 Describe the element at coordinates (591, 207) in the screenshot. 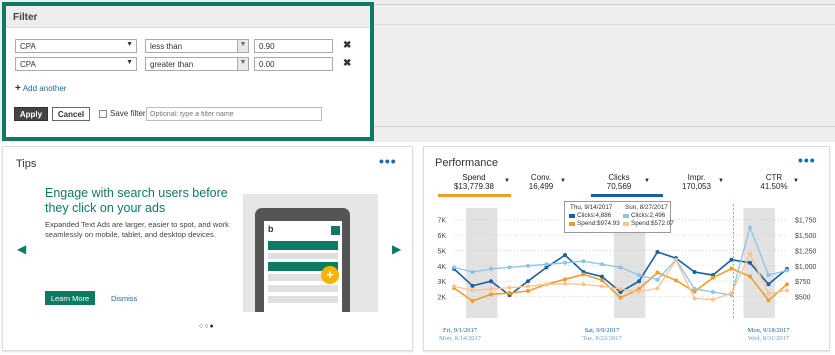

I see `tooltip-date-a: Thu, 9/14/2017` at that location.